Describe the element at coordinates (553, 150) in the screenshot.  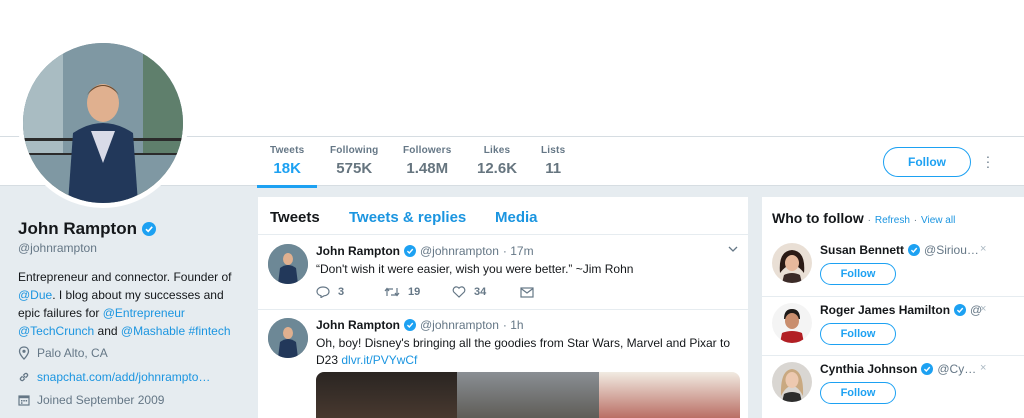
I see `stat-label: Lists` at that location.